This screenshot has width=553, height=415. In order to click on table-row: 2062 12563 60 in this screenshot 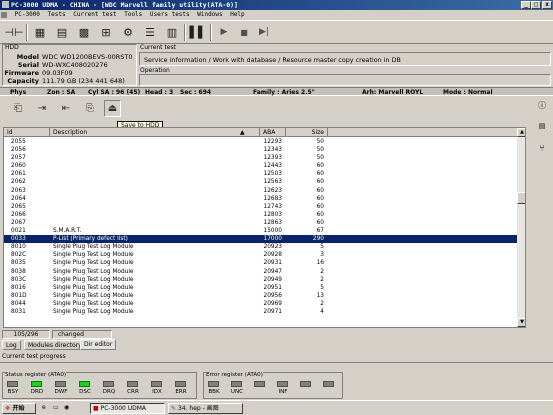, I will do `click(260, 182)`.